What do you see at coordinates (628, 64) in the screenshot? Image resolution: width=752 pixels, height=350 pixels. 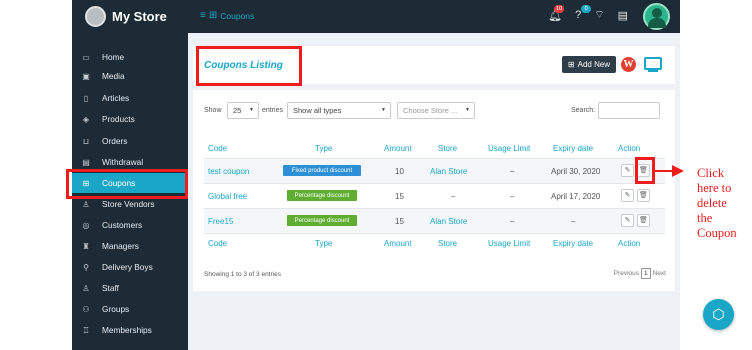 I see `wordpress-icon: W` at bounding box center [628, 64].